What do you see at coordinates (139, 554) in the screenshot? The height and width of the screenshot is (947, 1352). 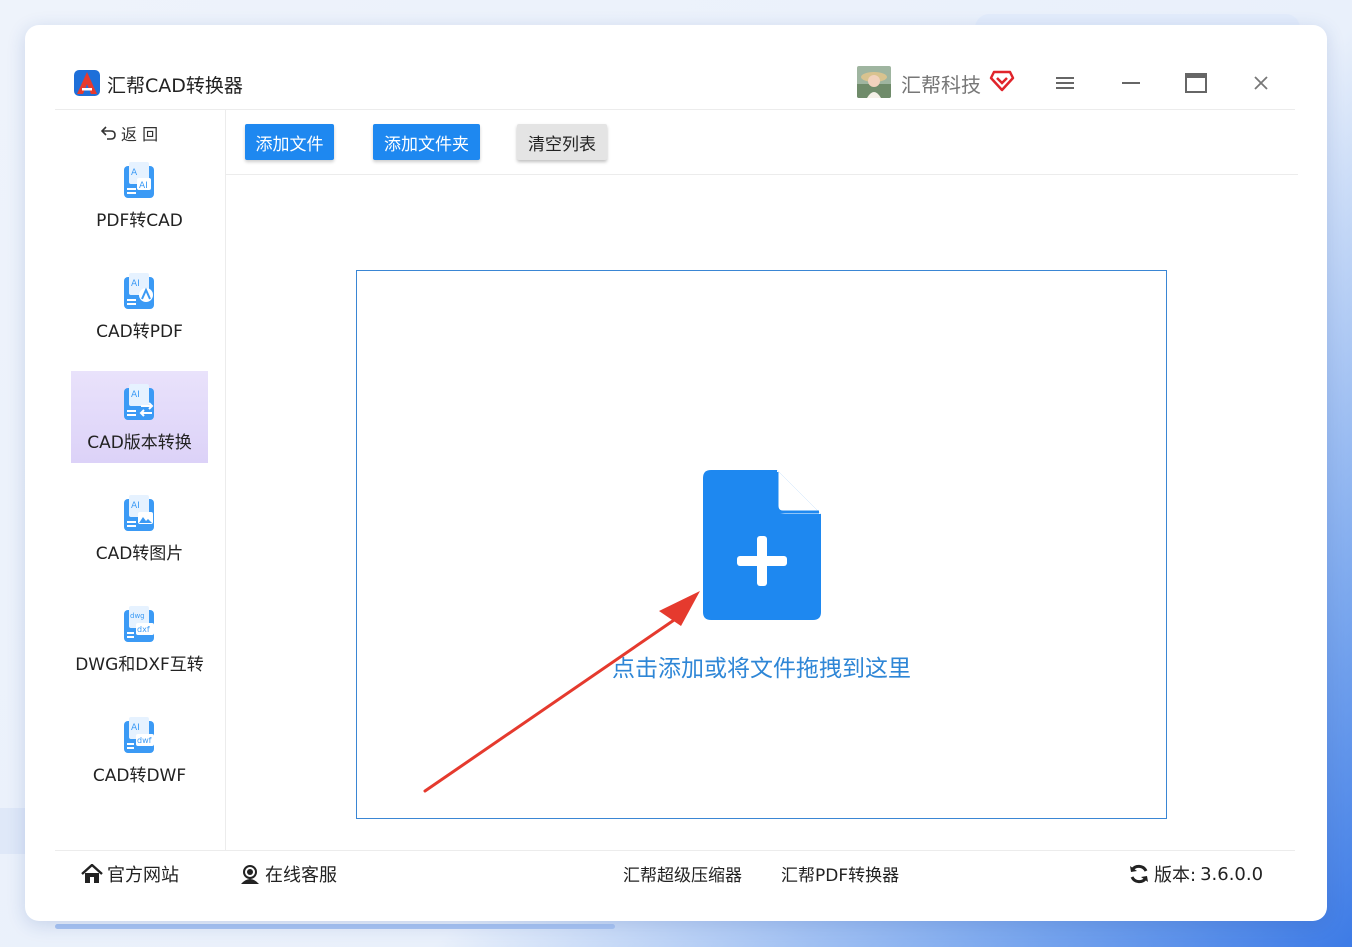 I see `sidebar-item-label: CAD转图片` at bounding box center [139, 554].